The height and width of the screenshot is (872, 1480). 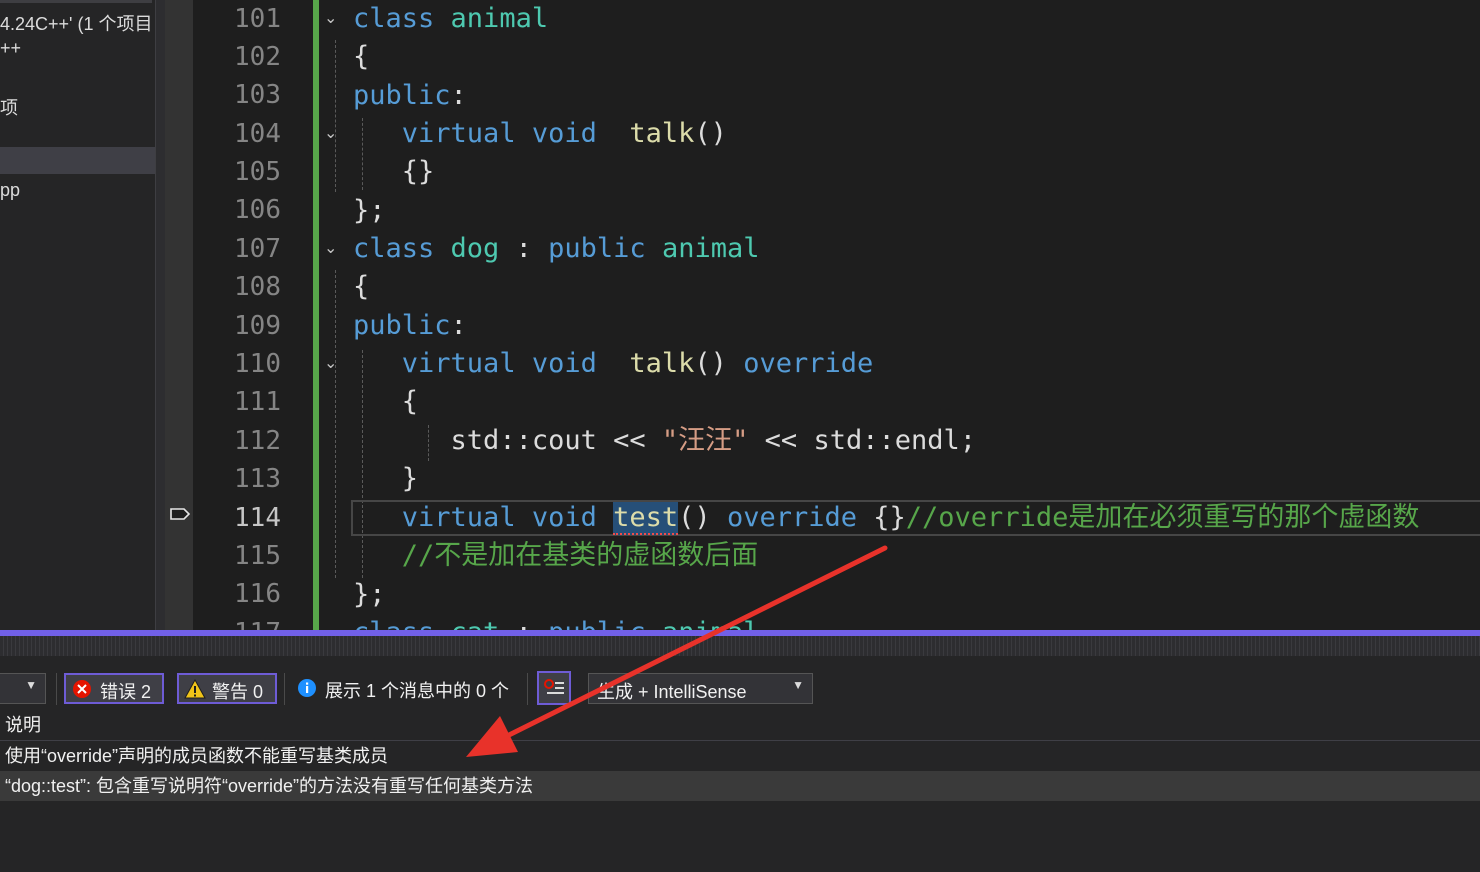 What do you see at coordinates (180, 514) in the screenshot?
I see `current-line-marker-icon` at bounding box center [180, 514].